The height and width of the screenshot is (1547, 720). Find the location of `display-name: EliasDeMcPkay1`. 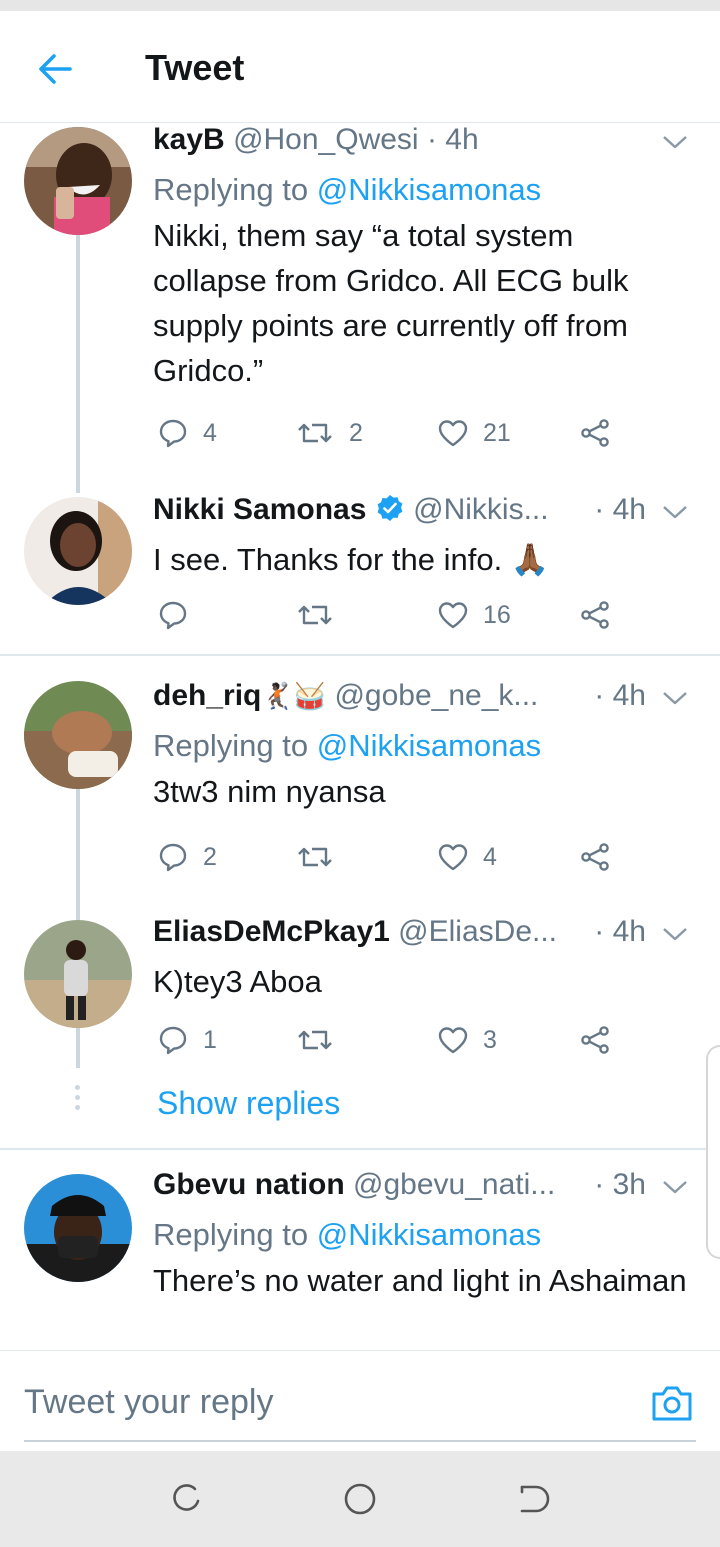

display-name: EliasDeMcPkay1 is located at coordinates (271, 931).